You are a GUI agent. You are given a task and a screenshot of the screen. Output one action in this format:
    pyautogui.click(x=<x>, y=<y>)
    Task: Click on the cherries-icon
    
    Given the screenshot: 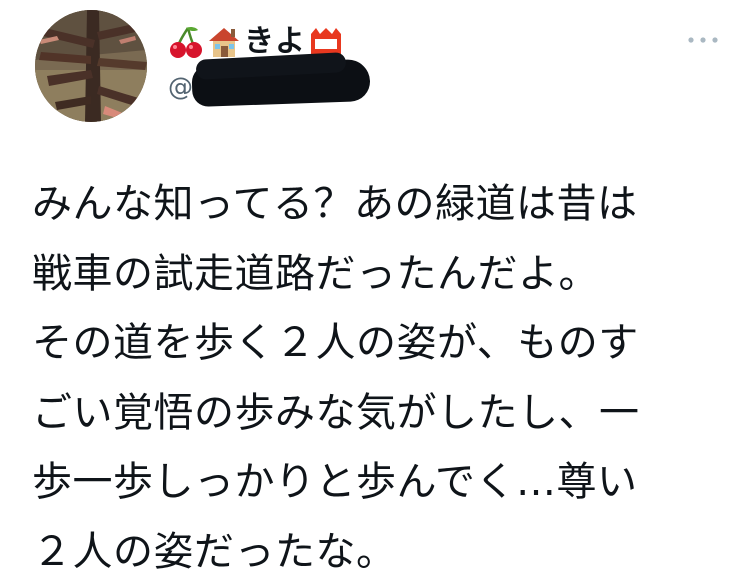 What is the action you would take?
    pyautogui.click(x=186, y=42)
    